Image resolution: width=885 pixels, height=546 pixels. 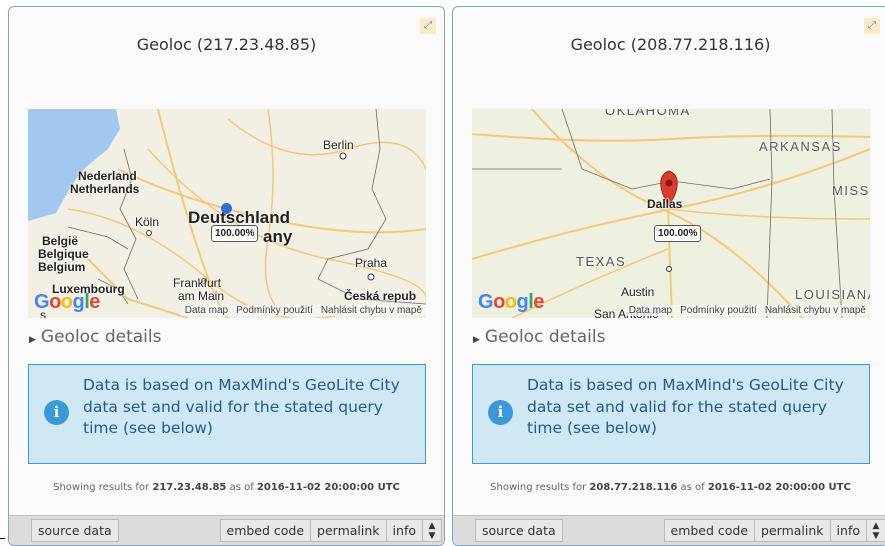 What do you see at coordinates (2, 538) in the screenshot?
I see `page-corner-mark` at bounding box center [2, 538].